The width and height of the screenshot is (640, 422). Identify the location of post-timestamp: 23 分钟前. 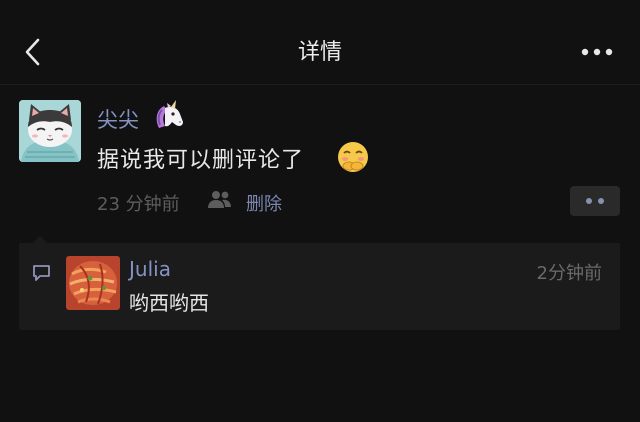
(138, 204).